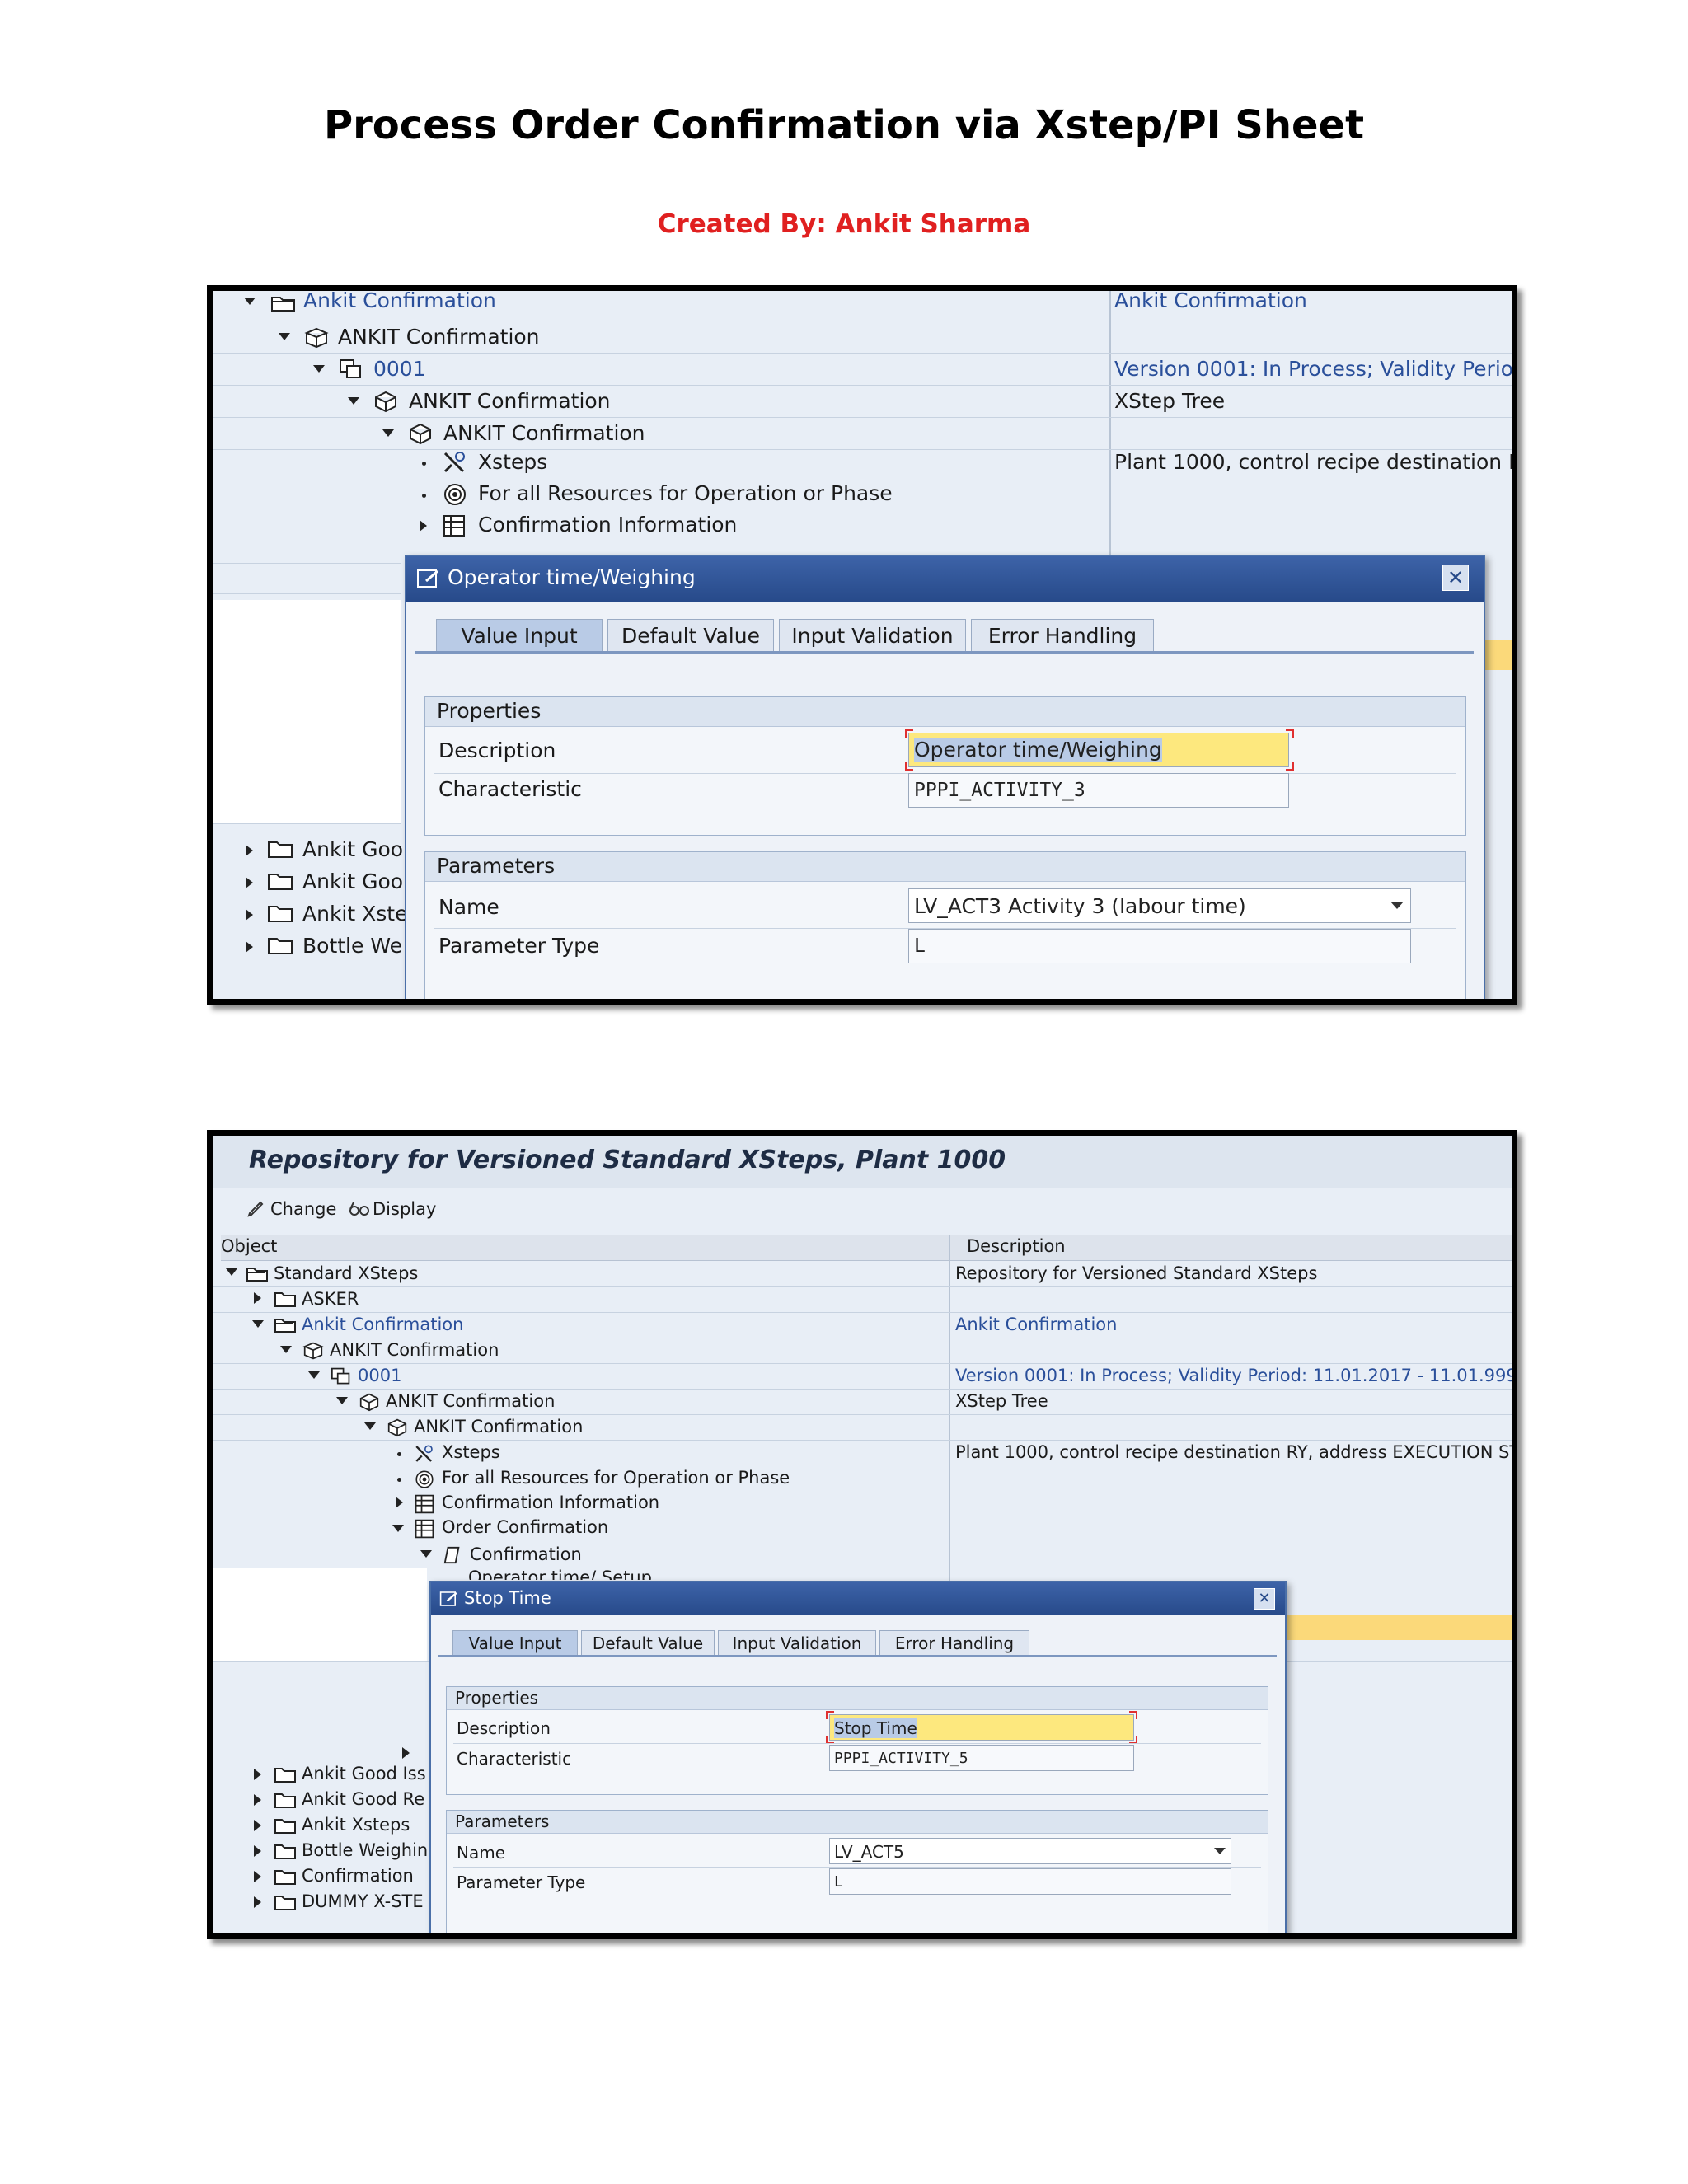 The width and height of the screenshot is (1688, 2184). I want to click on description-field: Operator time/Weighing, so click(1099, 750).